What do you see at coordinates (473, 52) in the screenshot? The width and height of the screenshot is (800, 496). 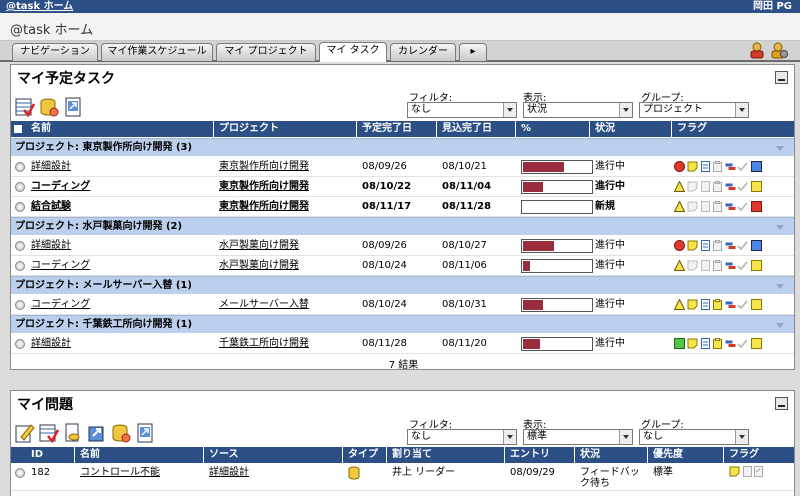 I see `tab-more: ▸` at bounding box center [473, 52].